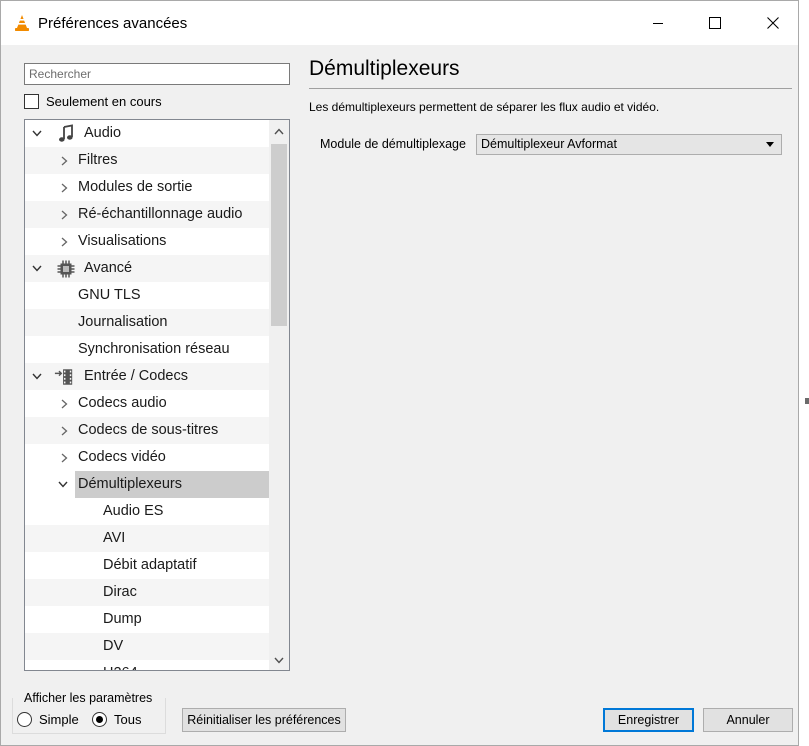 The image size is (809, 746). What do you see at coordinates (128, 719) in the screenshot?
I see `radio-all-label: Tous` at bounding box center [128, 719].